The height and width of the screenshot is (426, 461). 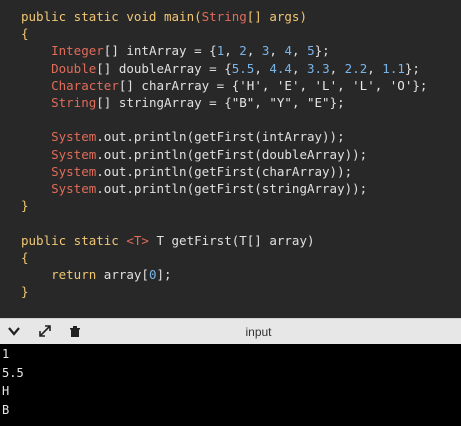 What do you see at coordinates (393, 68) in the screenshot?
I see `code-token: 1.1` at bounding box center [393, 68].